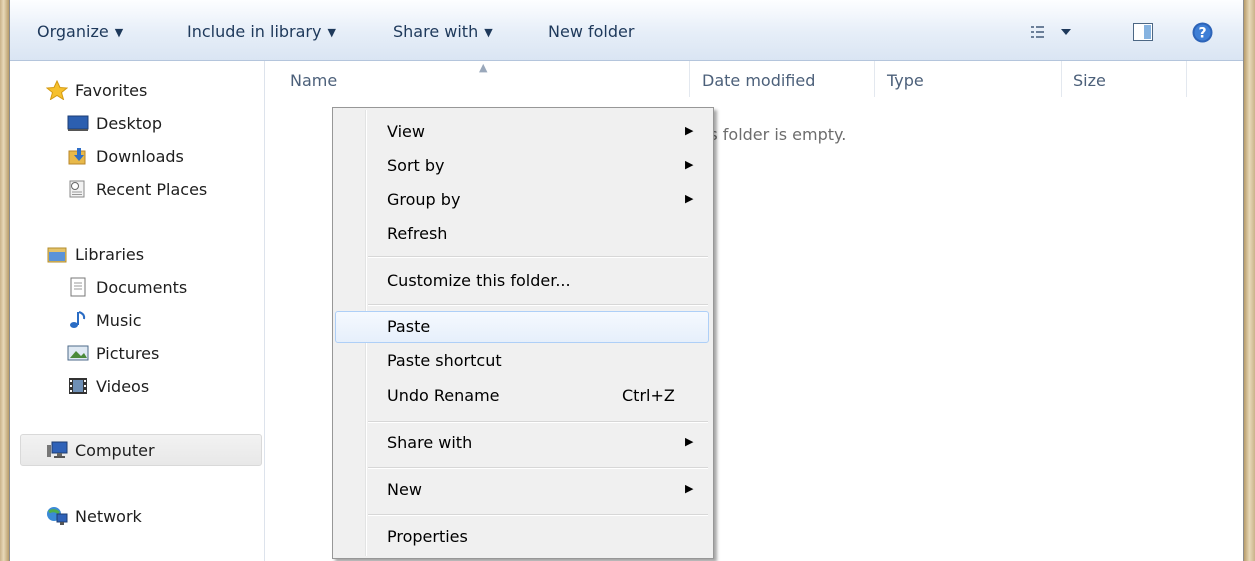 The width and height of the screenshot is (1255, 561). I want to click on menu-item-label: View, so click(406, 131).